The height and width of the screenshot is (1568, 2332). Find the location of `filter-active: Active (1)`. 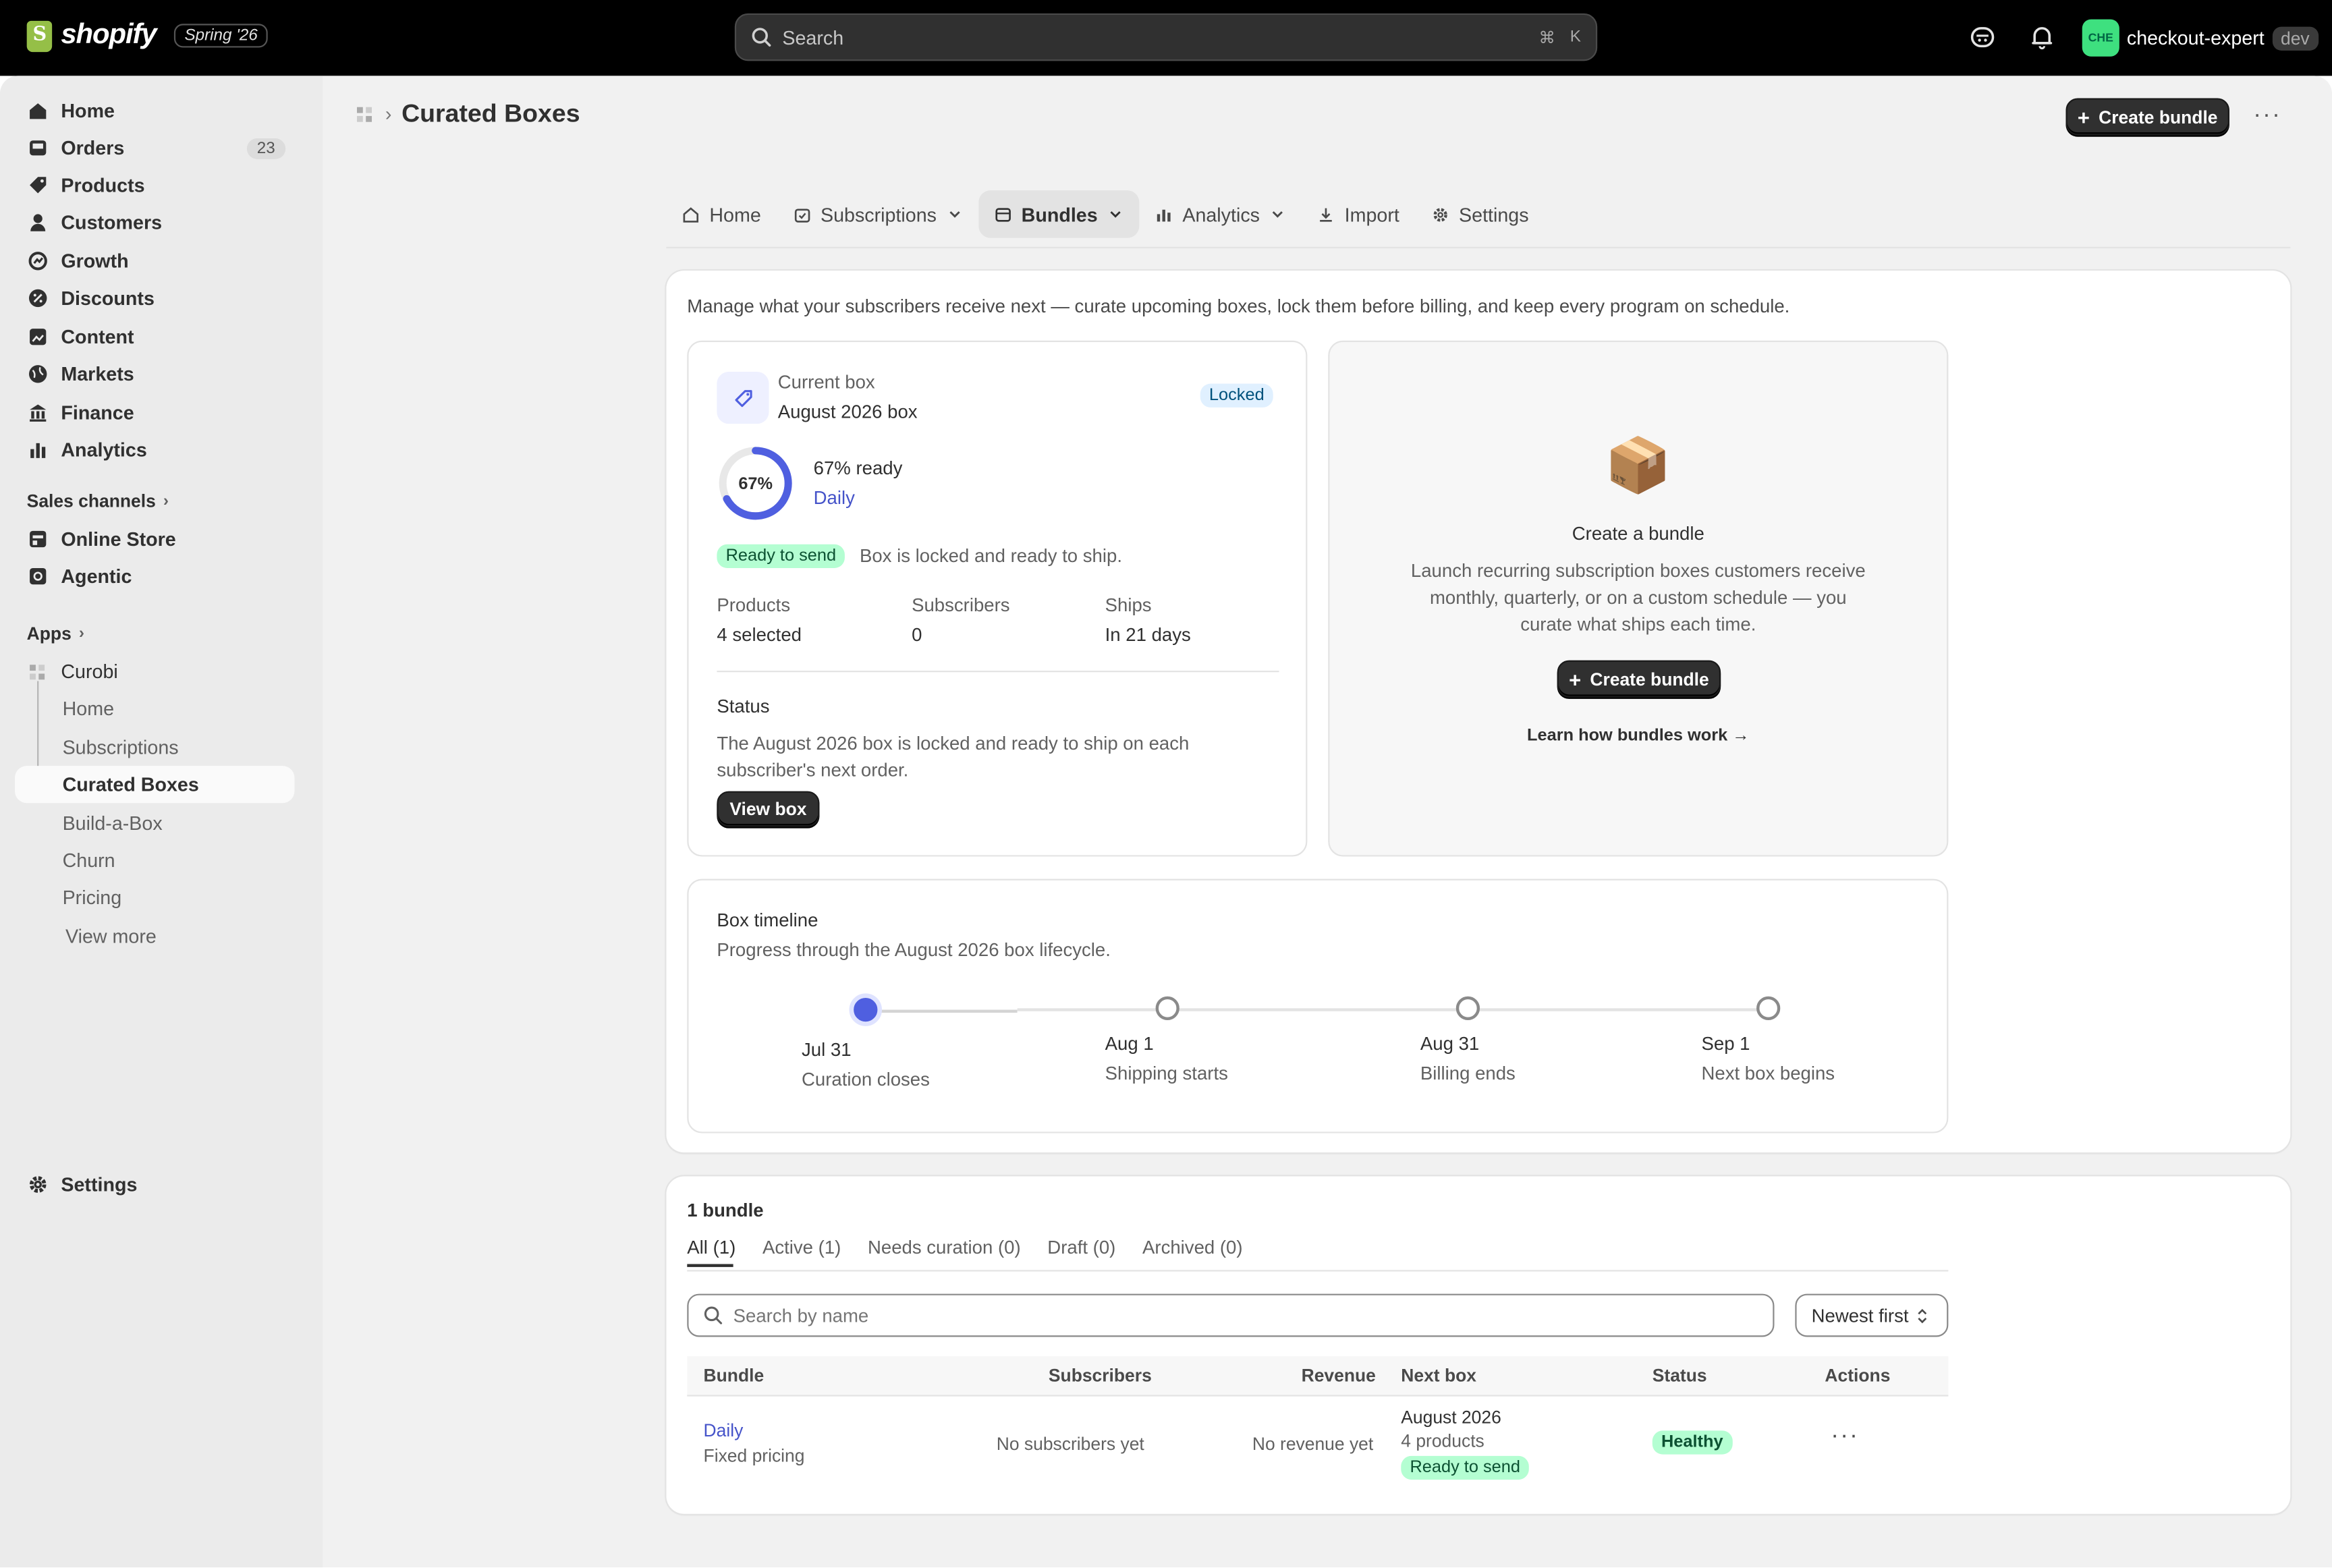

filter-active: Active (1) is located at coordinates (802, 1247).